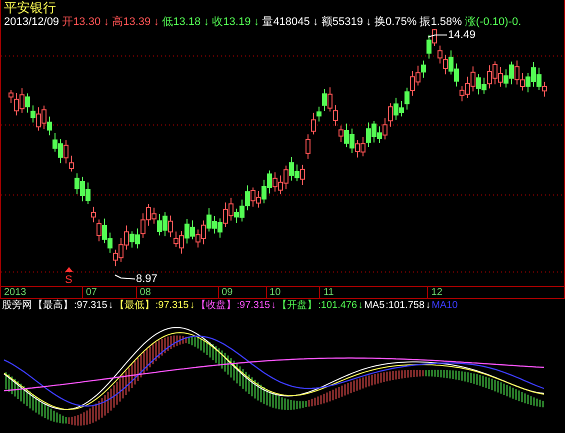 The image size is (565, 433). What do you see at coordinates (42, 292) in the screenshot?
I see `axis-label: 2013` at bounding box center [42, 292].